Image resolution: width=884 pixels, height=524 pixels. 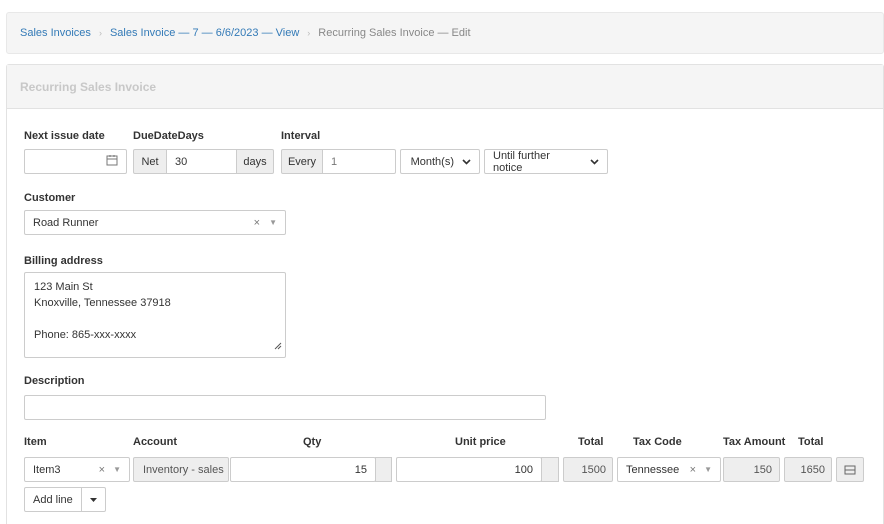 What do you see at coordinates (75, 161) in the screenshot?
I see `next-issue-date-input` at bounding box center [75, 161].